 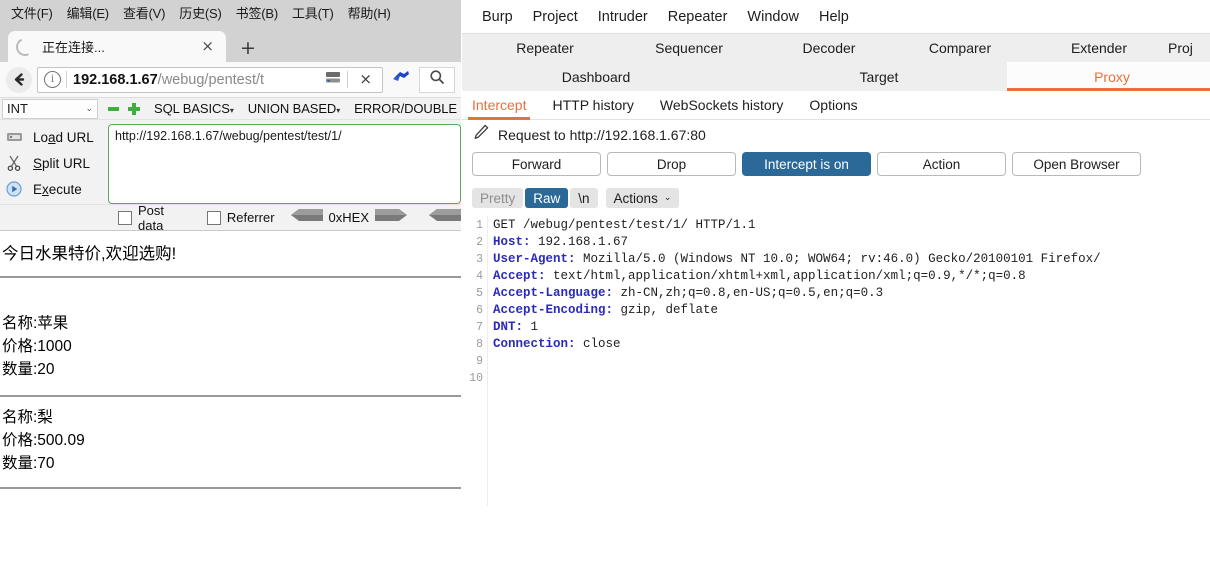 What do you see at coordinates (313, 12) in the screenshot?
I see `menu-item-tools: 工具(T)` at bounding box center [313, 12].